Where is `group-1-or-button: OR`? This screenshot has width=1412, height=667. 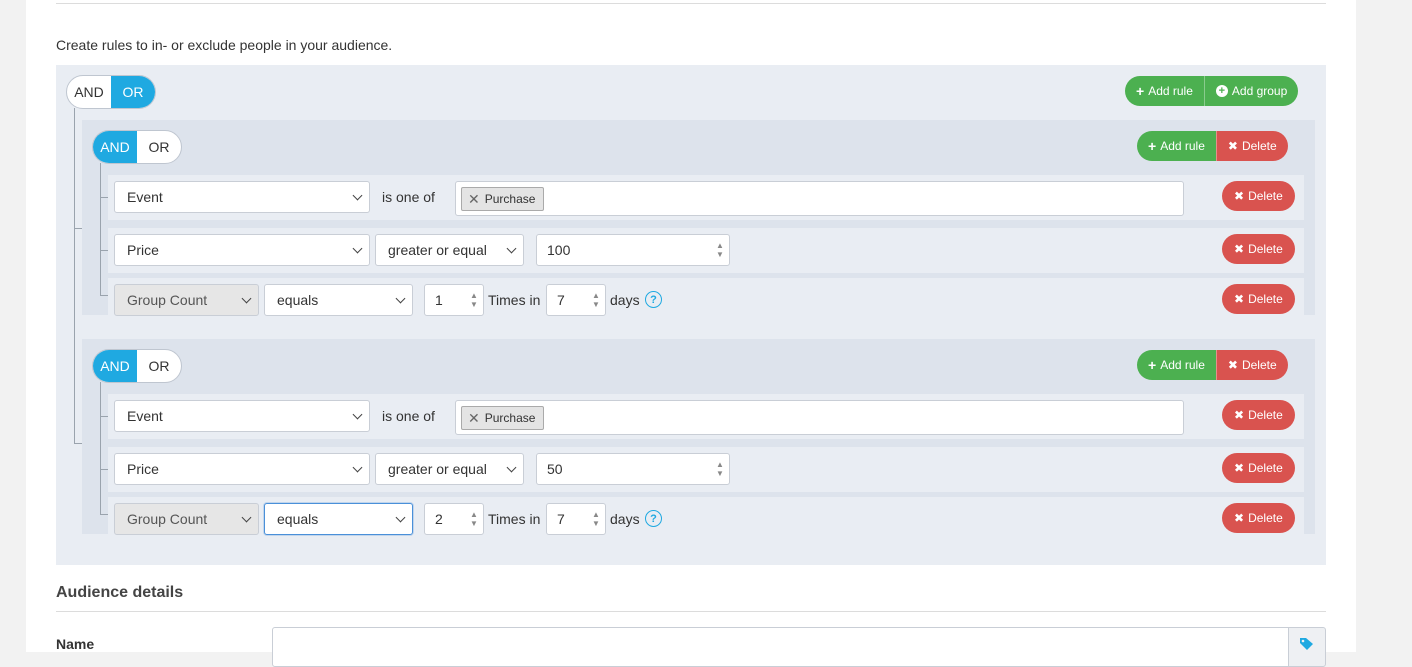
group-1-or-button: OR is located at coordinates (159, 147).